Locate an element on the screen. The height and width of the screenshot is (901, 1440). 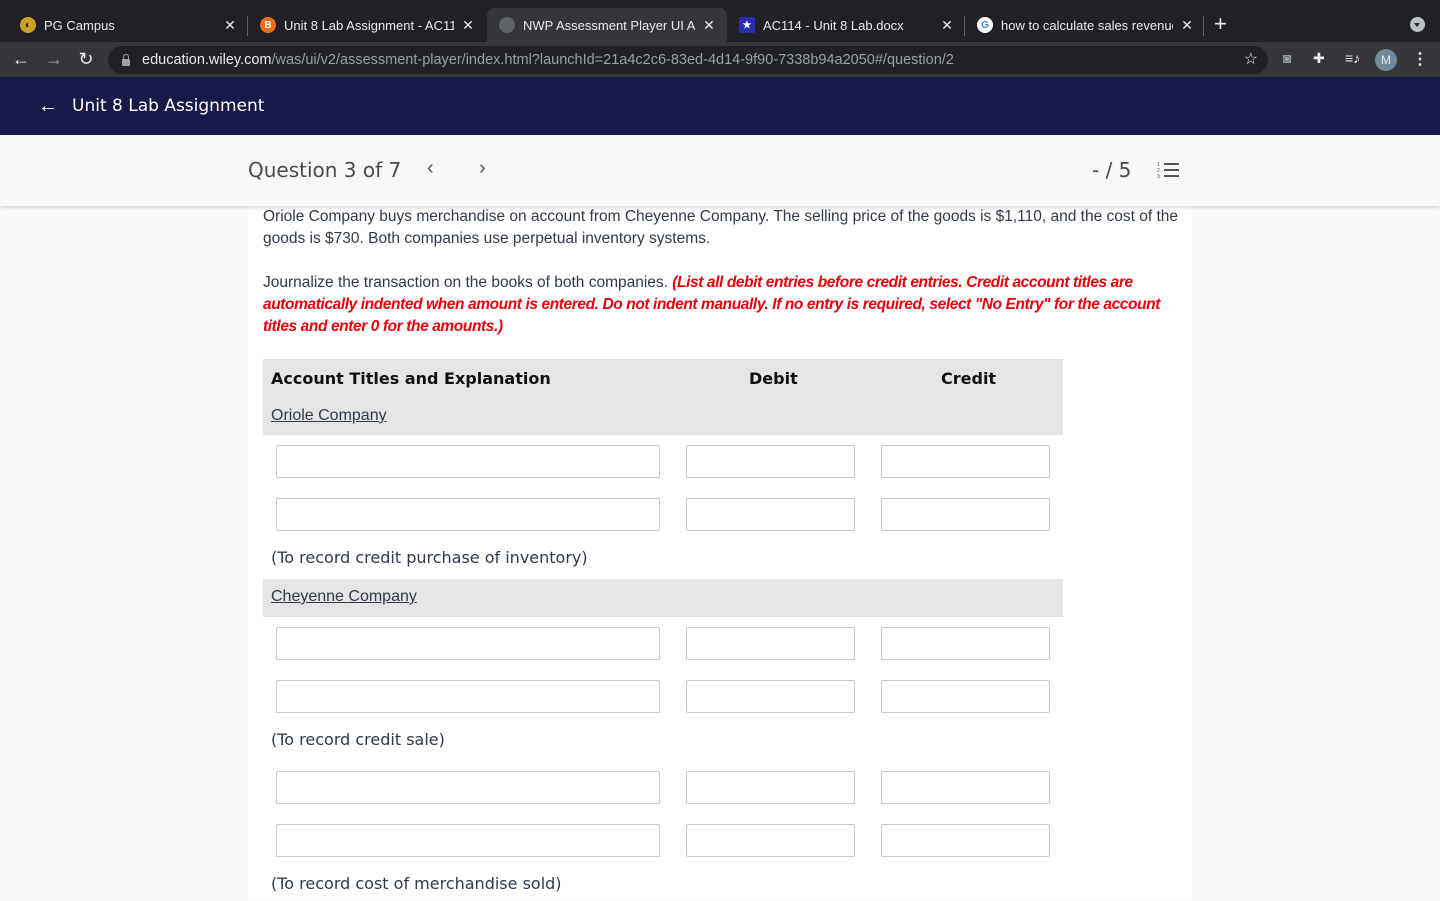
company-label-cheyenne: Cheyenne Company is located at coordinates (344, 596).